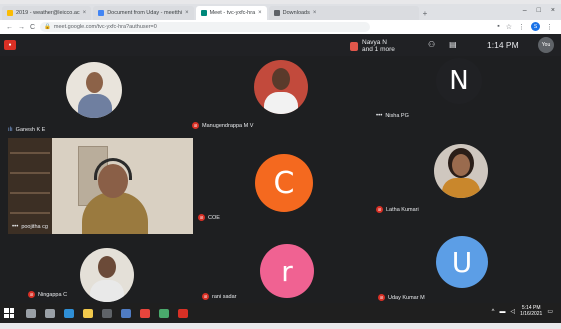 This screenshot has height=329, width=561. I want to click on camera-indicator-icon: ▪, so click(498, 26).